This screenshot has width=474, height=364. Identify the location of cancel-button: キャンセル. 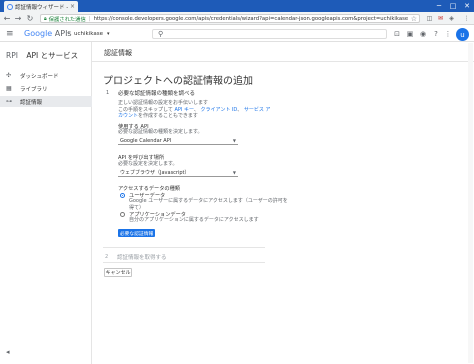
(118, 272).